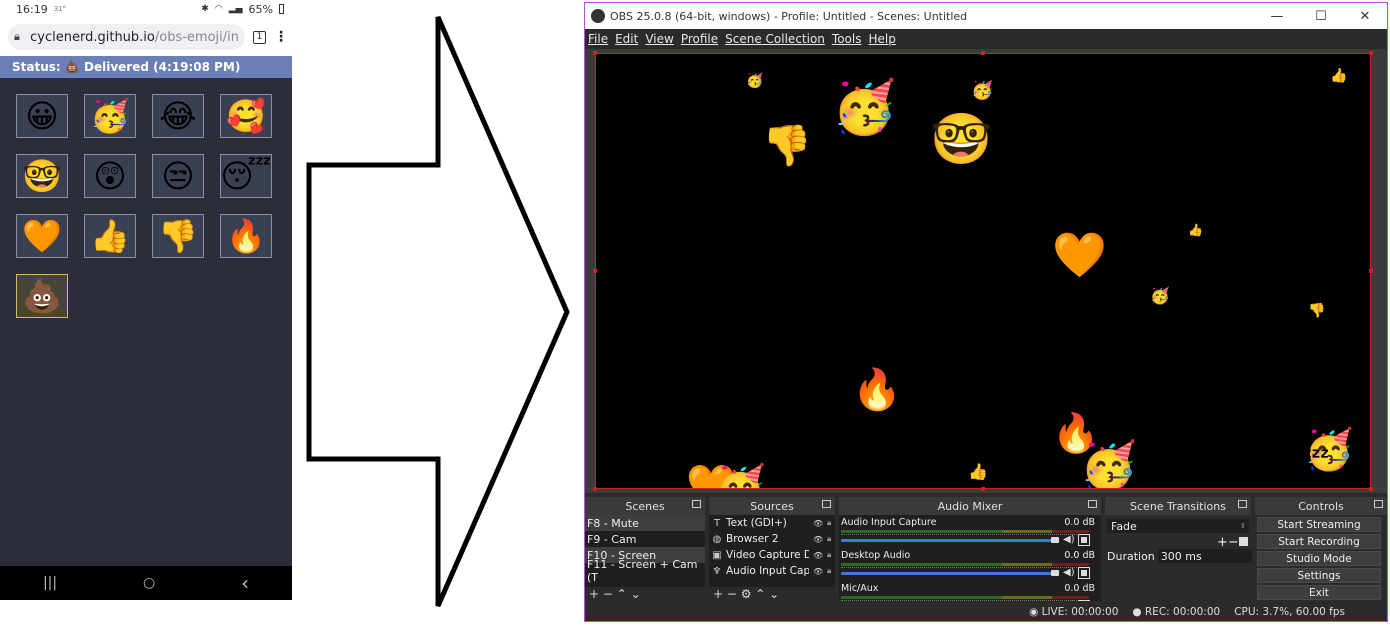 The height and width of the screenshot is (628, 1390). I want to click on settings-button: Settings, so click(1319, 575).